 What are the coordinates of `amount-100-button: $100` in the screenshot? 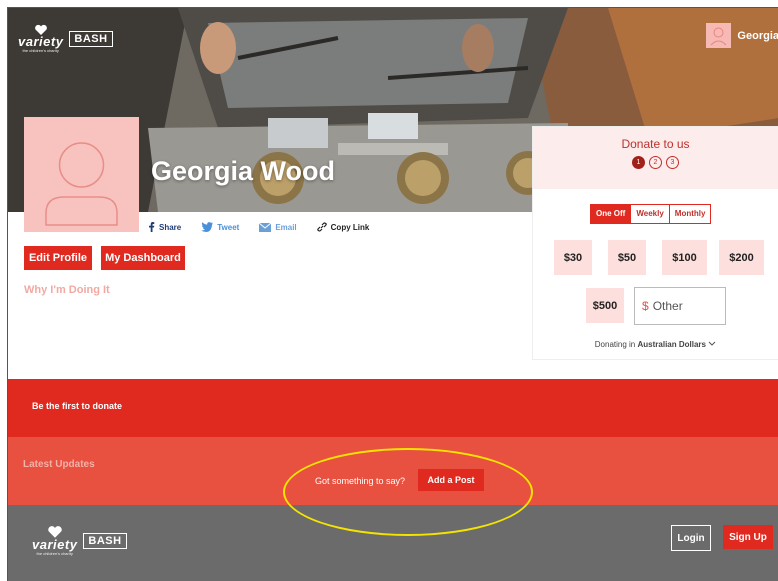 It's located at (684, 257).